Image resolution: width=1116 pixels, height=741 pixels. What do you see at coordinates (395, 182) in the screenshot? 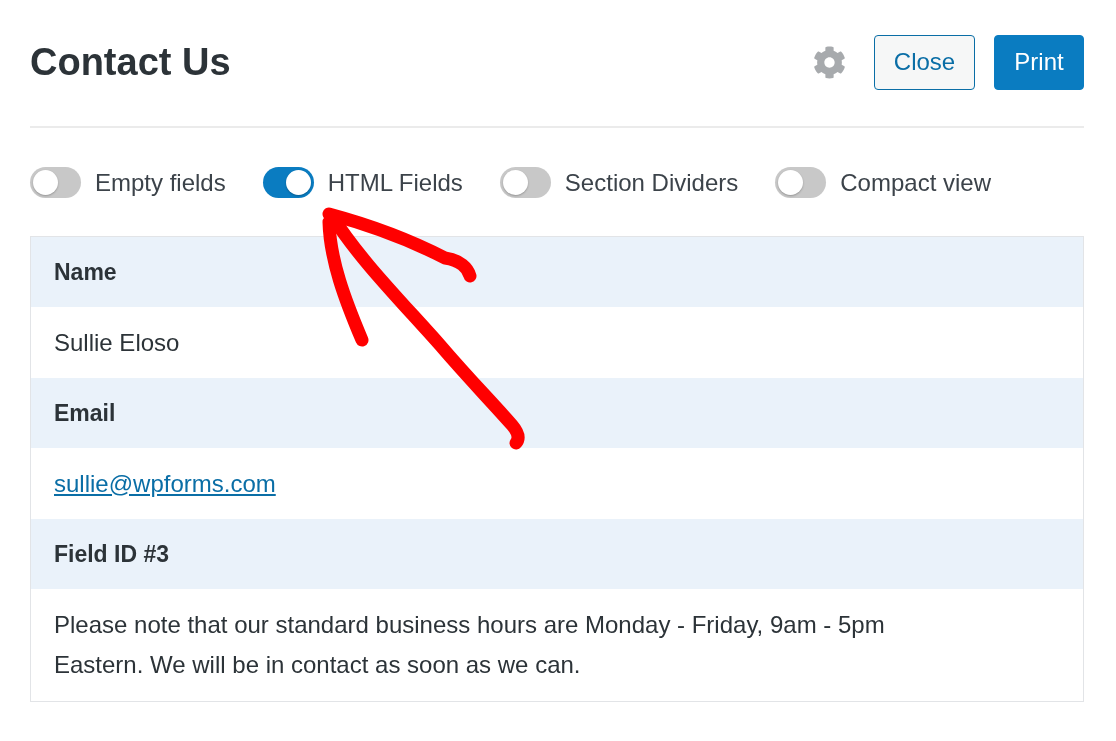
I see `toggle-label: HTML Fields` at bounding box center [395, 182].